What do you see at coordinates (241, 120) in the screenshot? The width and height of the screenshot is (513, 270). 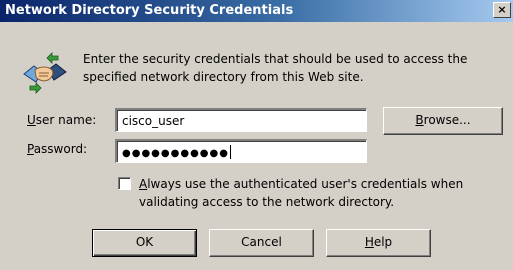 I see `username-field: cisco_user` at bounding box center [241, 120].